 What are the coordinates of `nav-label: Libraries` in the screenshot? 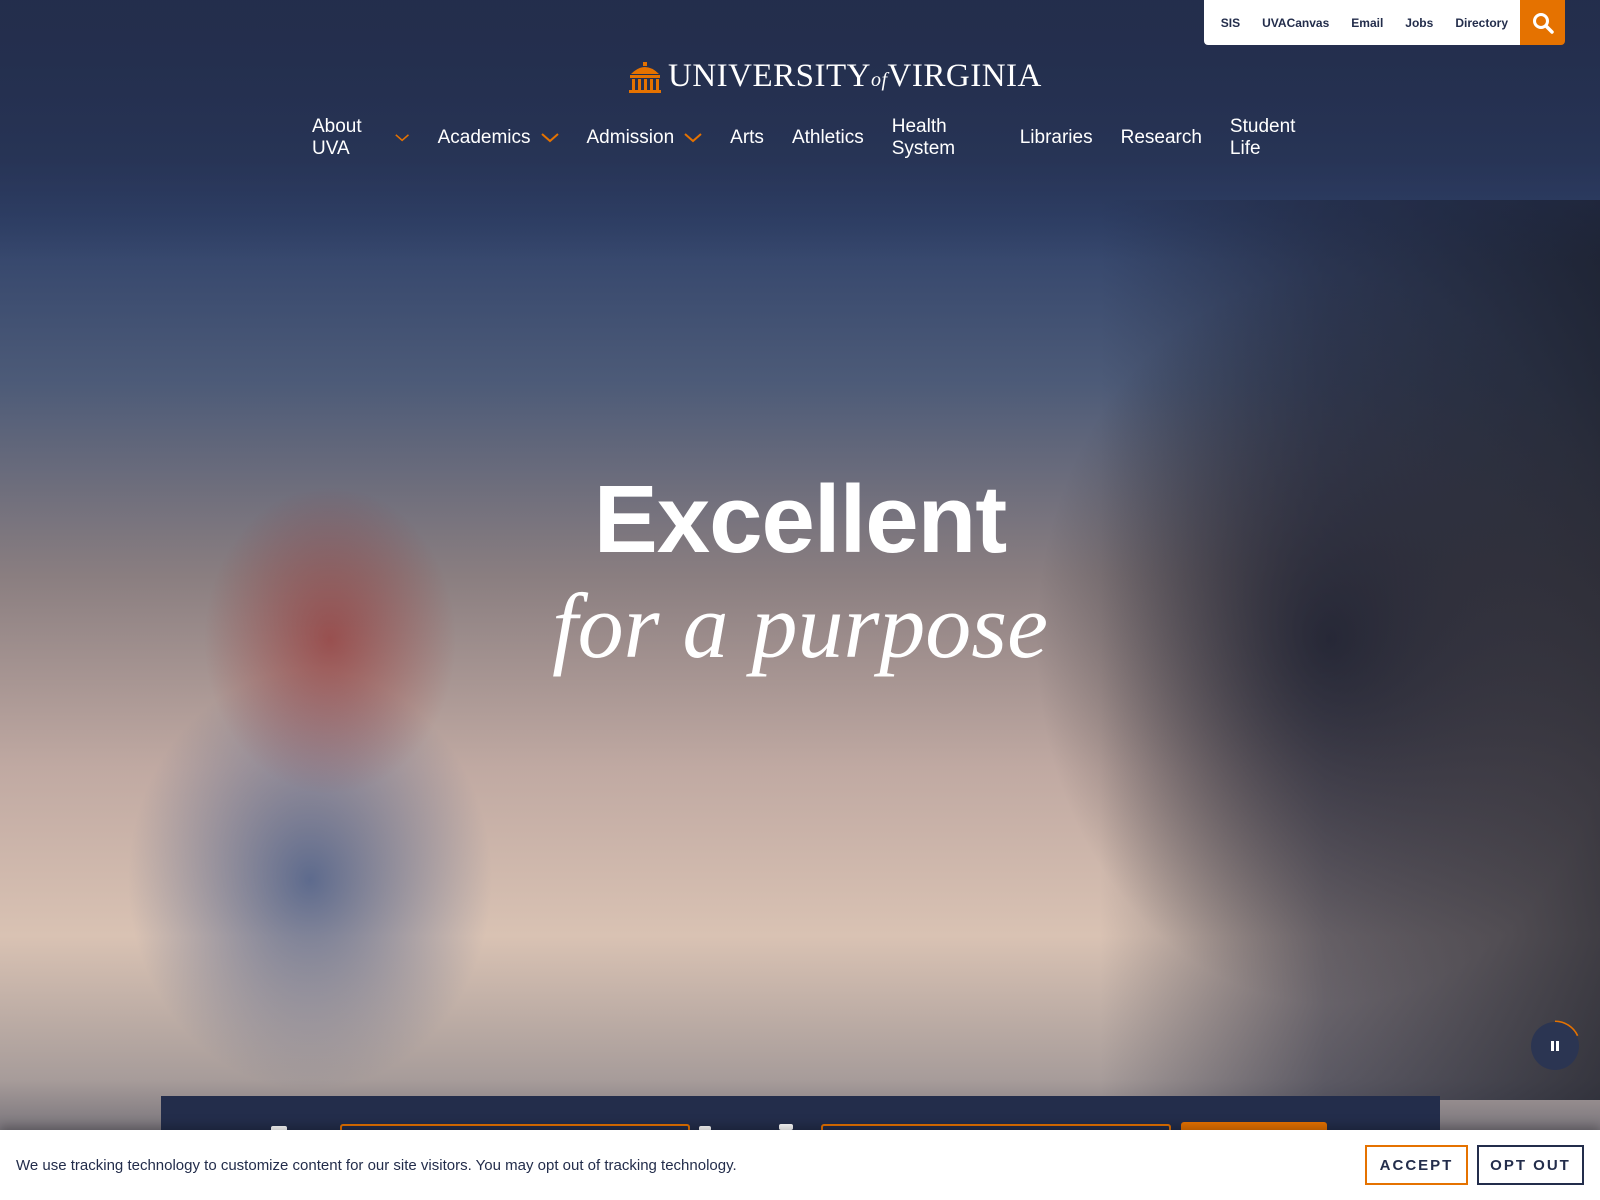 It's located at (1056, 137).